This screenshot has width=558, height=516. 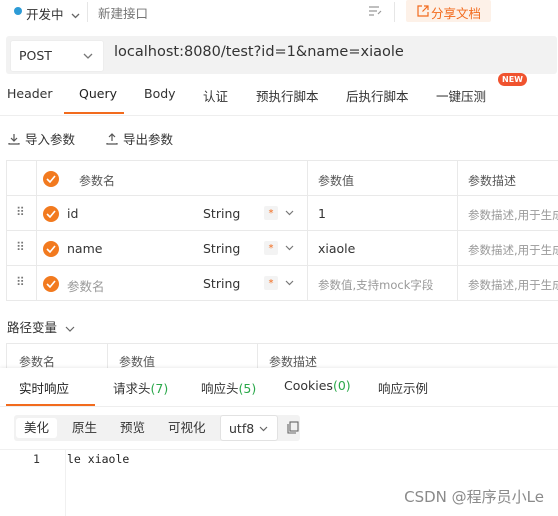 I want to click on share-doc-button: 分享文档, so click(x=448, y=11).